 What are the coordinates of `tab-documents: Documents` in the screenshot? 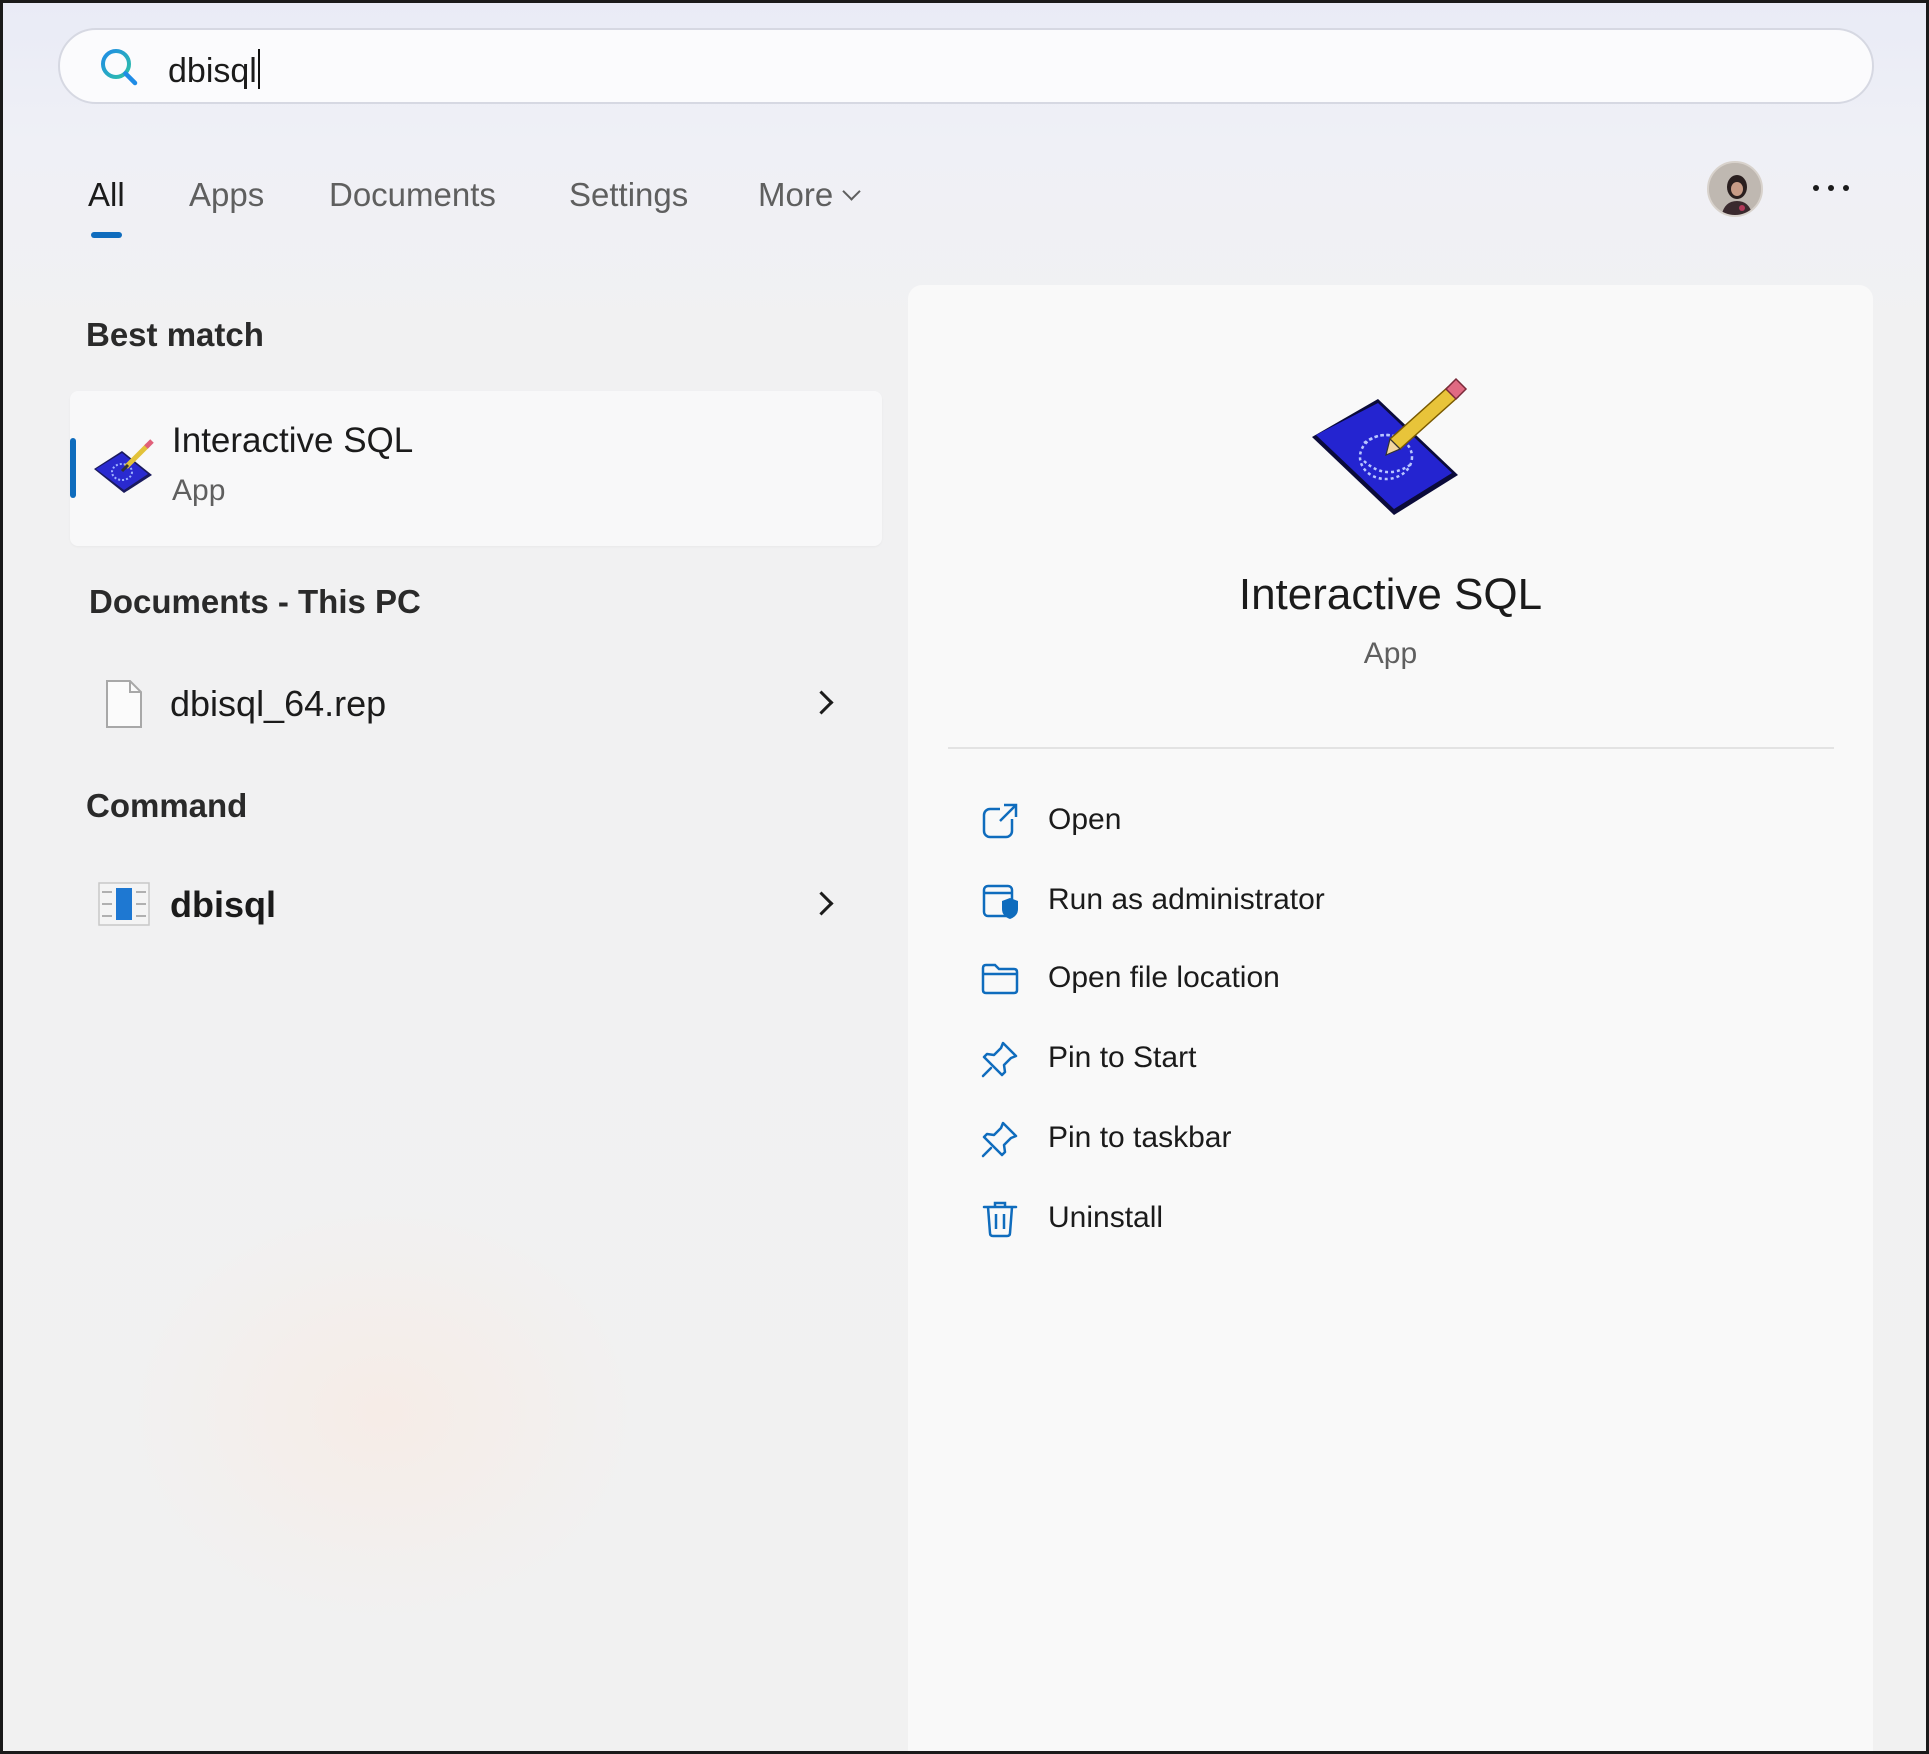 It's located at (412, 195).